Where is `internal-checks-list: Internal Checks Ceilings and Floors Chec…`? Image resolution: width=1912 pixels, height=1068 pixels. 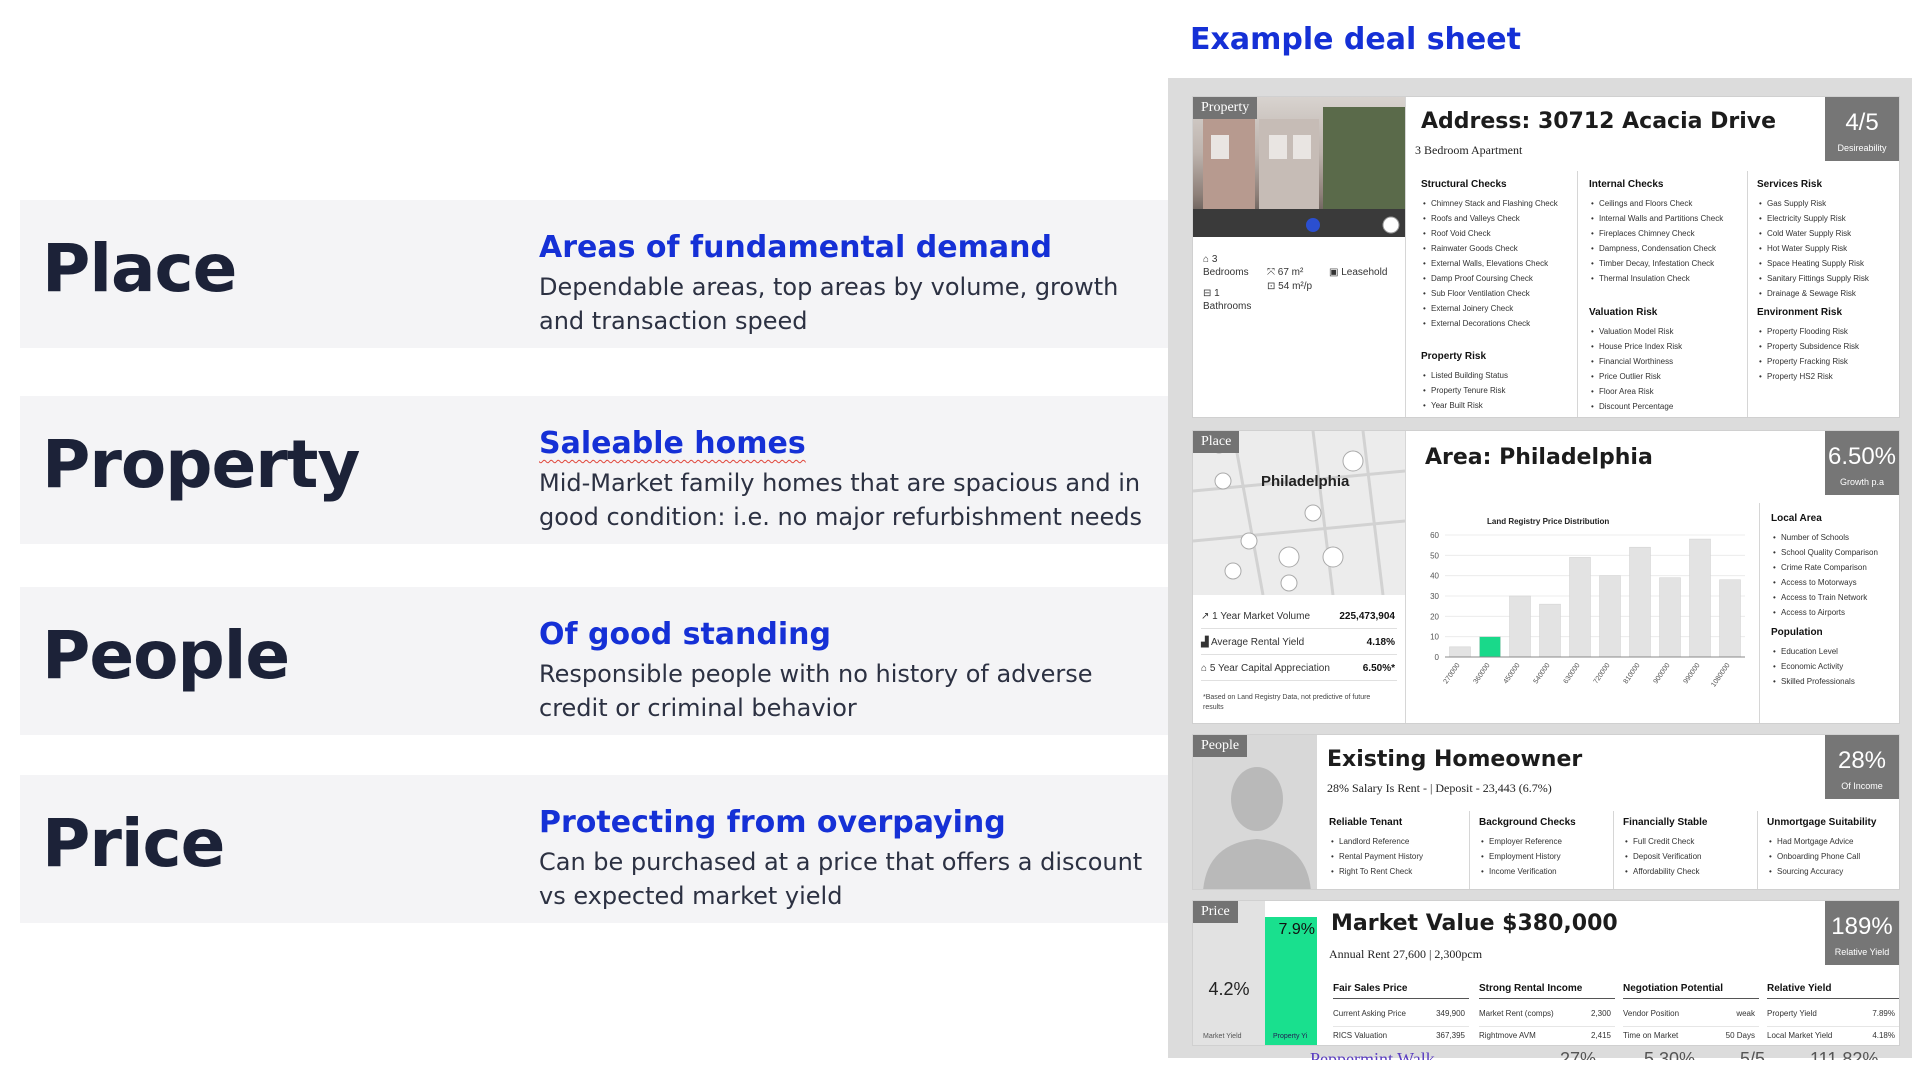 internal-checks-list: Internal Checks Ceilings and Floors Chec… is located at coordinates (1664, 232).